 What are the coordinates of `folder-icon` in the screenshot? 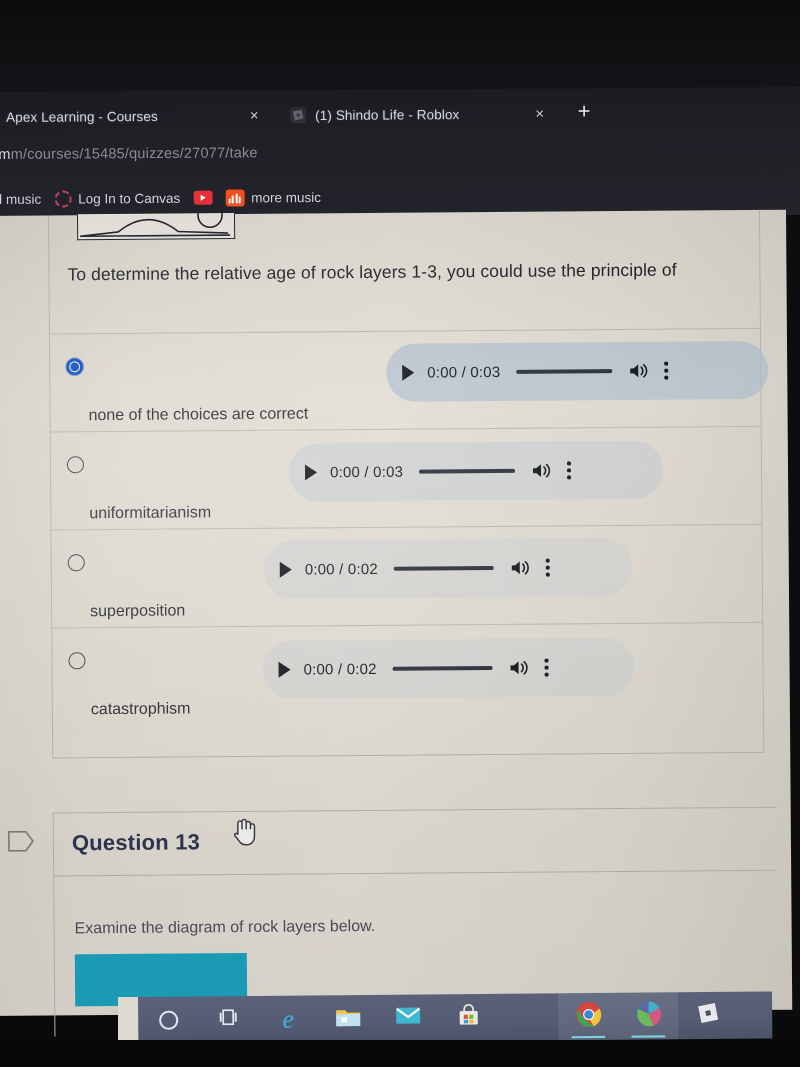 It's located at (348, 1019).